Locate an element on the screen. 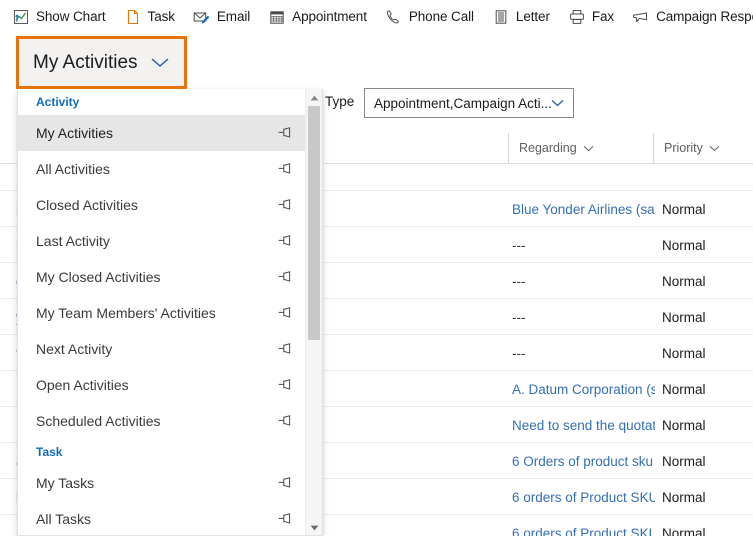 This screenshot has width=753, height=536. fax-printer-icon is located at coordinates (577, 17).